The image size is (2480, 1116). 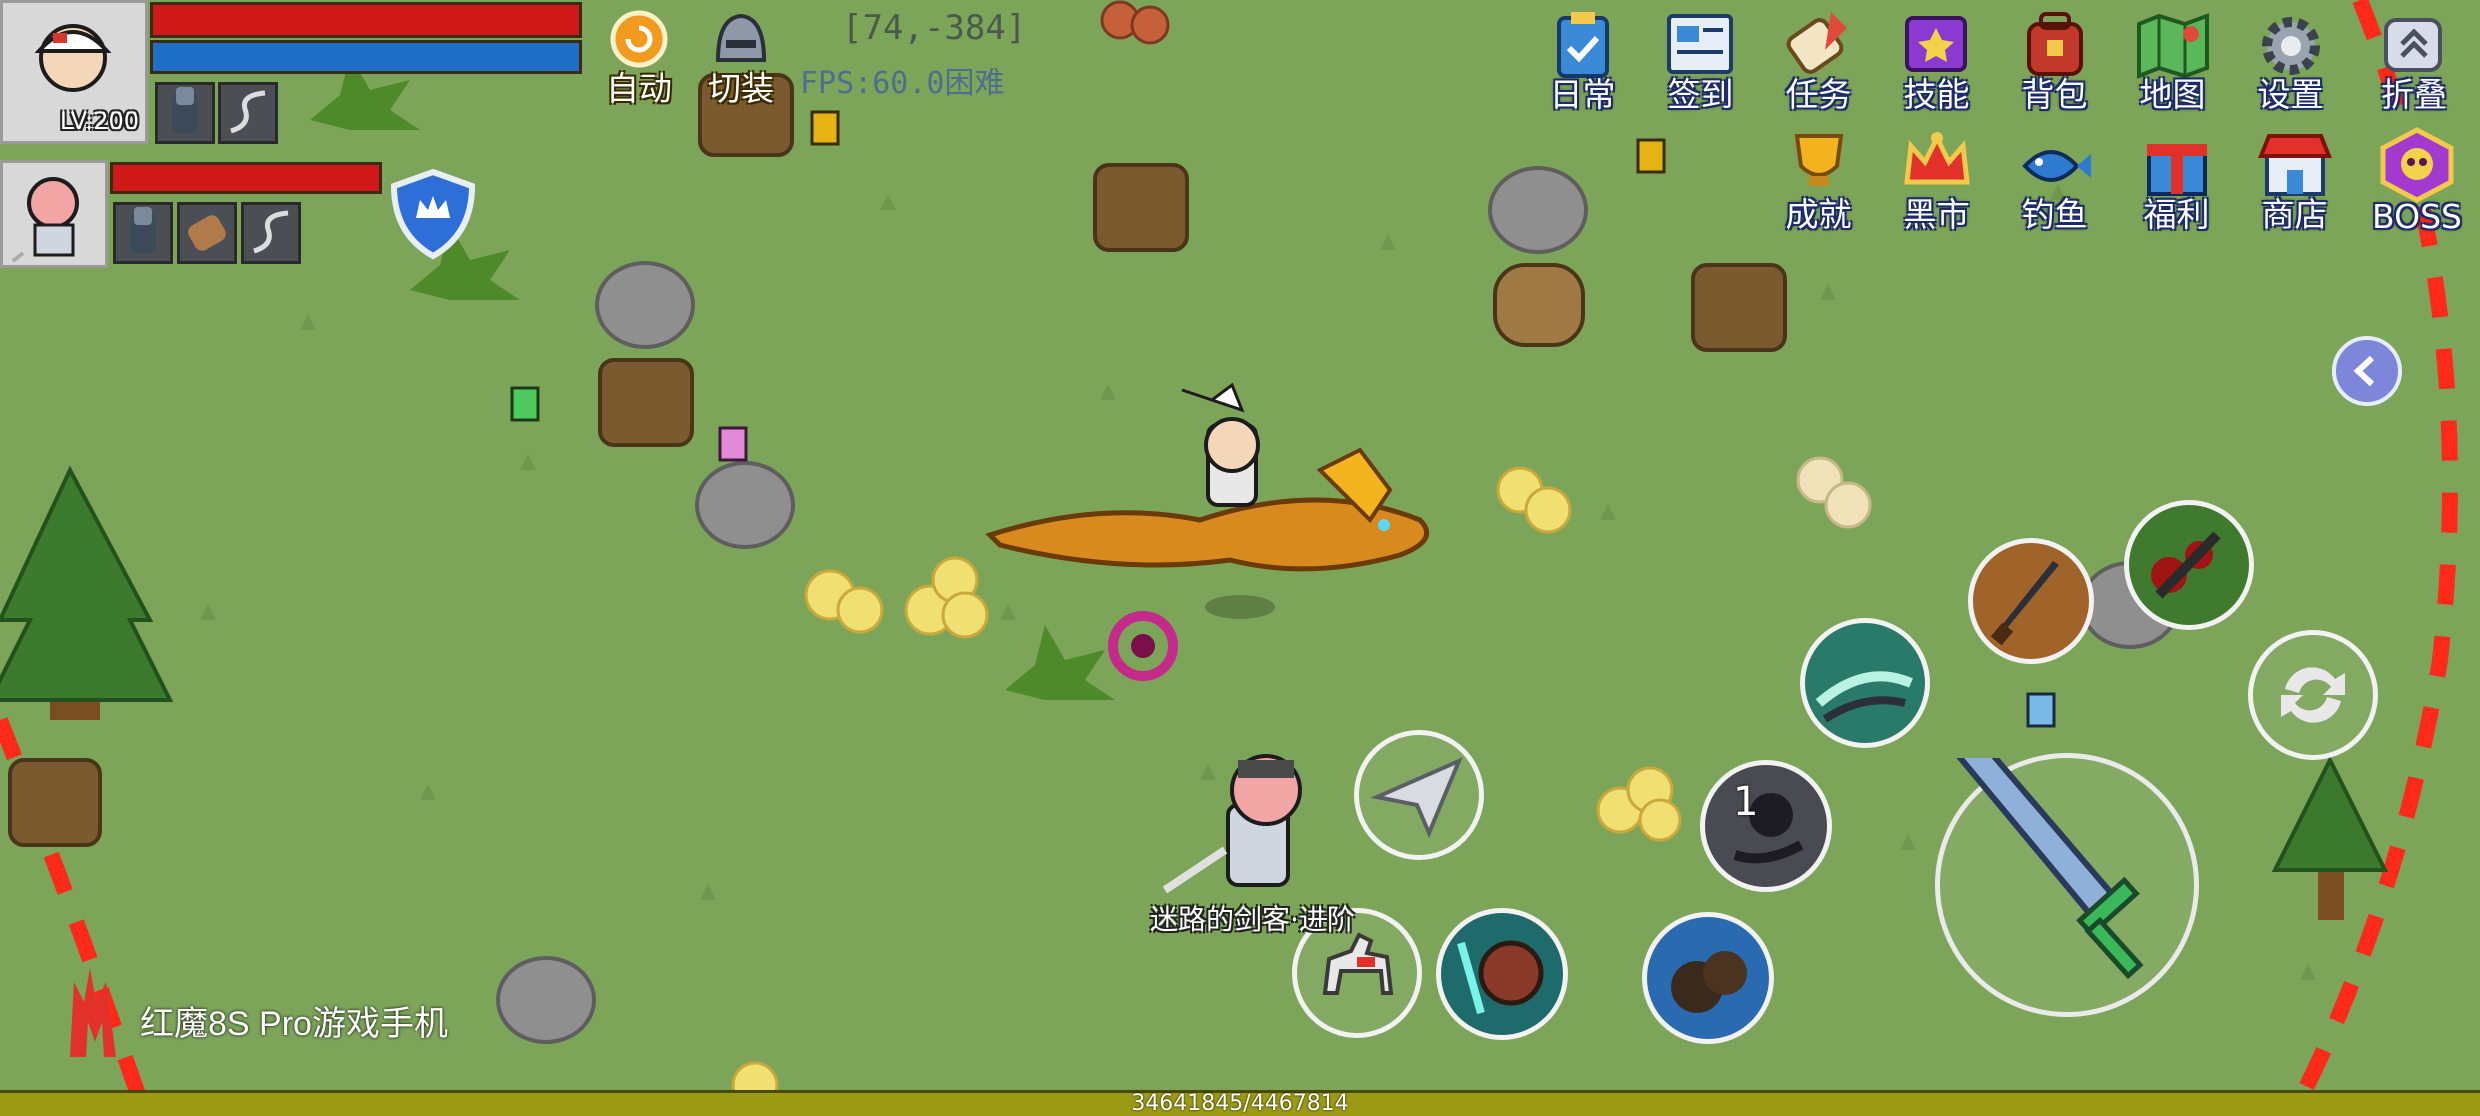 What do you see at coordinates (639, 39) in the screenshot?
I see `auto-play-icon` at bounding box center [639, 39].